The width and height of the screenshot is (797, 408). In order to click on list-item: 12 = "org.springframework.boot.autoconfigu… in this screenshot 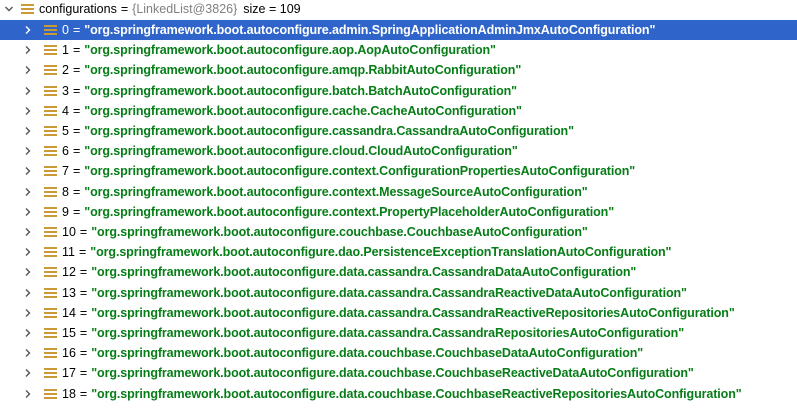, I will do `click(398, 272)`.